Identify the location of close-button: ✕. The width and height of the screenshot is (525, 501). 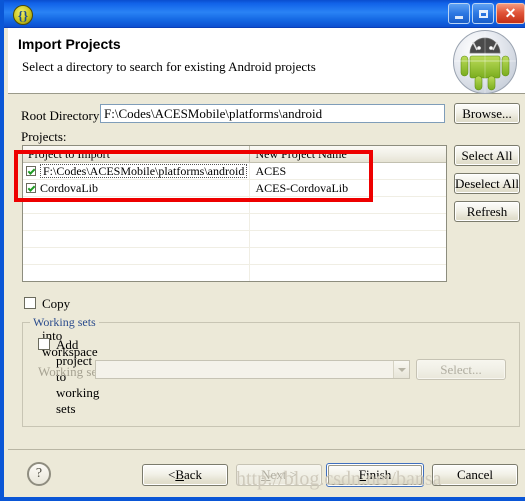
(510, 13).